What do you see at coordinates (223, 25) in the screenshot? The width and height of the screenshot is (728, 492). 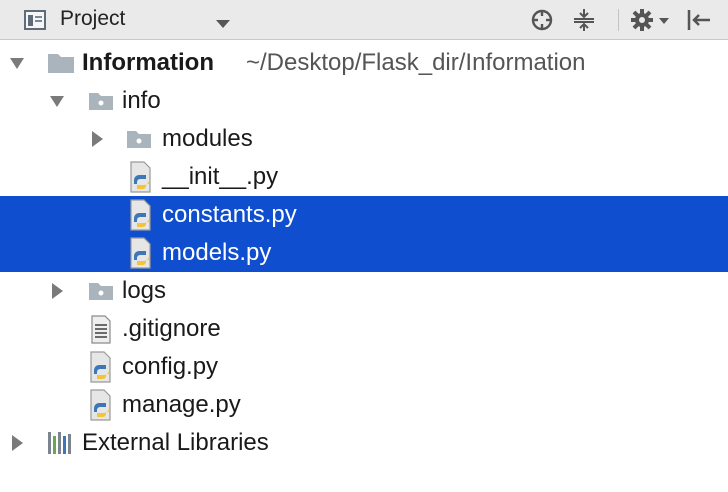 I see `dropdown-caret-icon` at bounding box center [223, 25].